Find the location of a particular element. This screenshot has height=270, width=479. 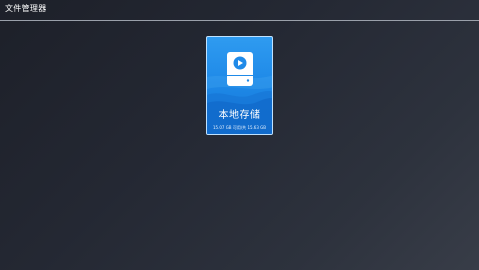

storage-label: 本地存储 is located at coordinates (239, 115).